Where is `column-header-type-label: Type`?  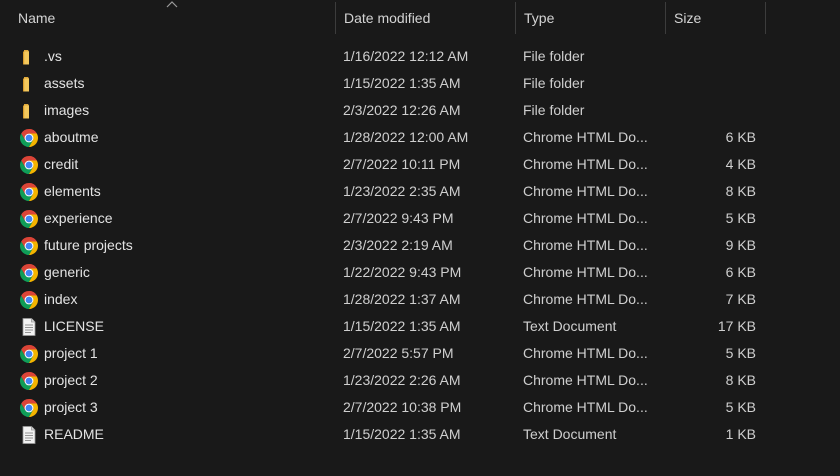
column-header-type-label: Type is located at coordinates (539, 18).